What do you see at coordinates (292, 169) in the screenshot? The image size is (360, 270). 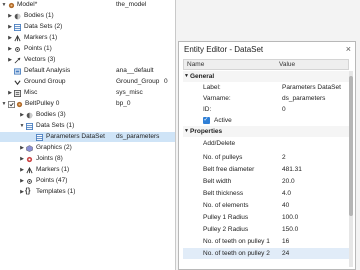 I see `property-value: 481.31` at bounding box center [292, 169].